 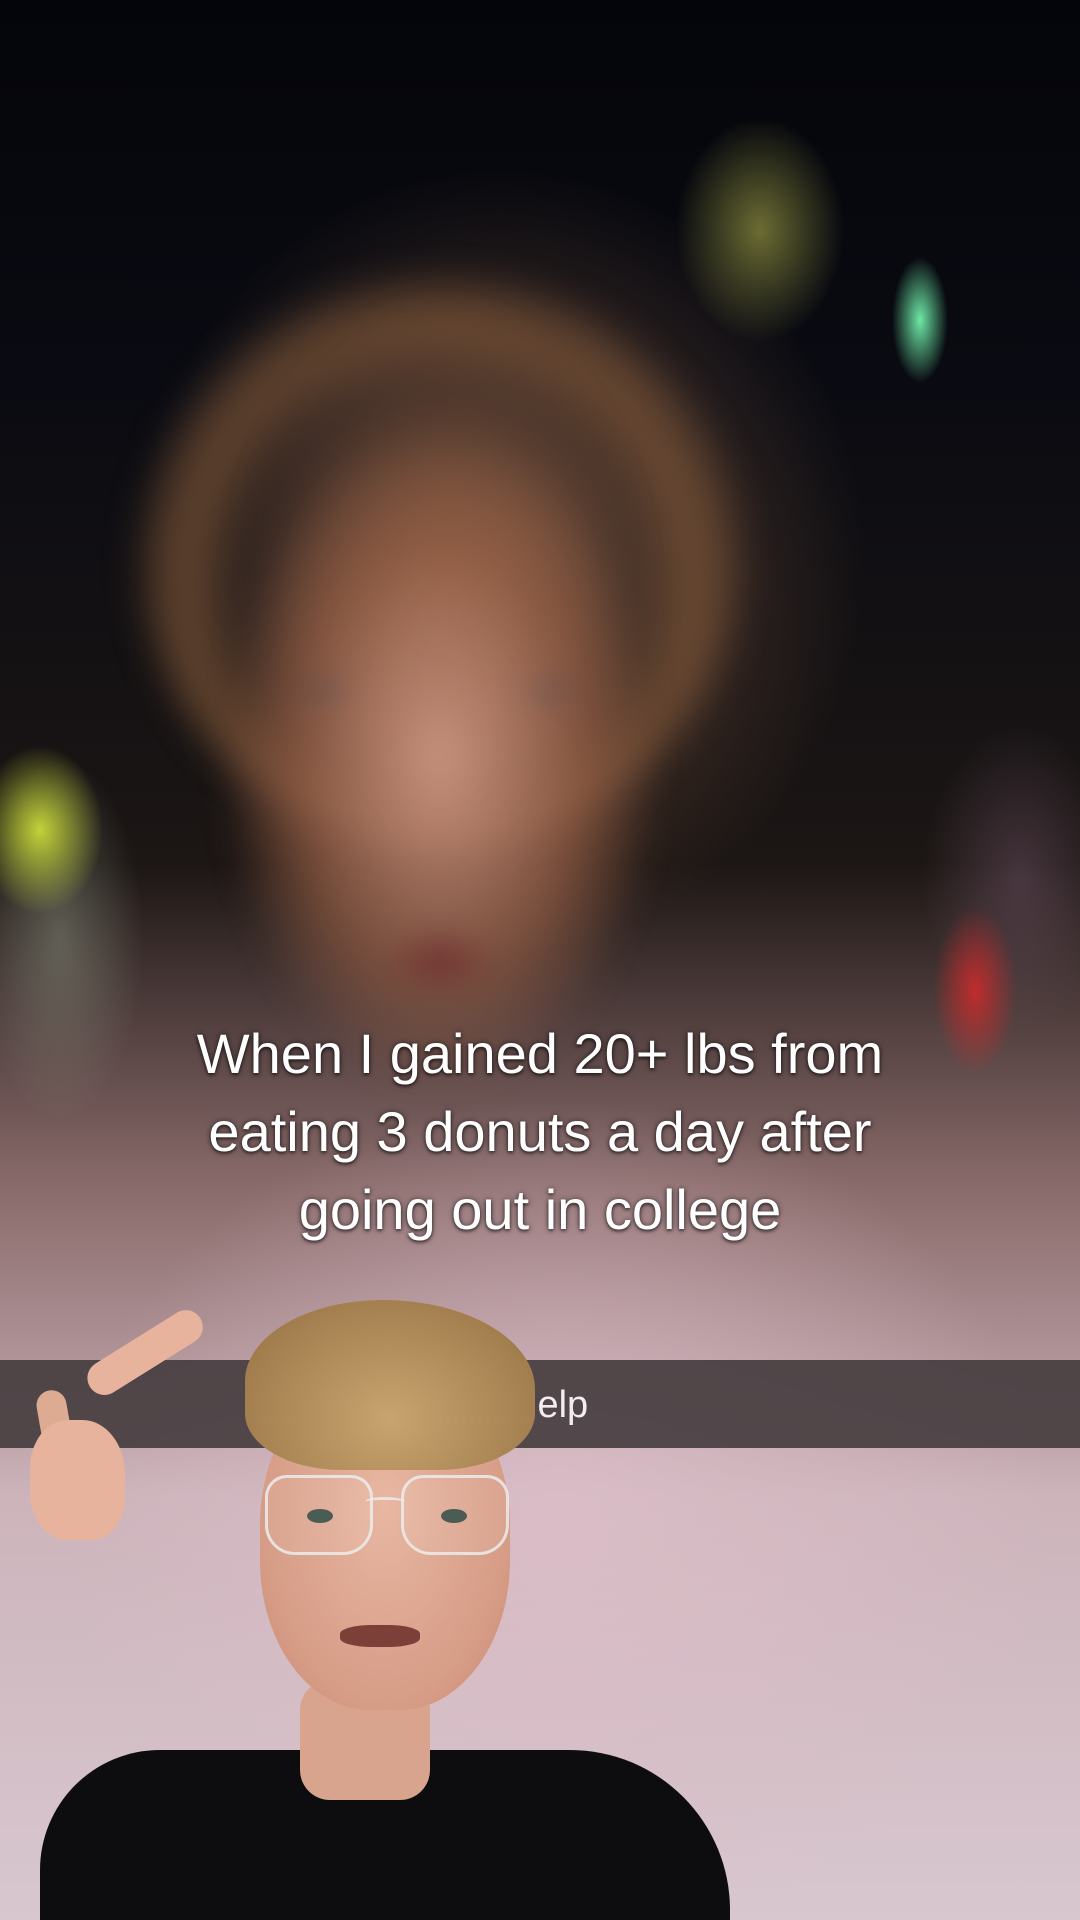 What do you see at coordinates (387, 1515) in the screenshot?
I see `glasses-icon` at bounding box center [387, 1515].